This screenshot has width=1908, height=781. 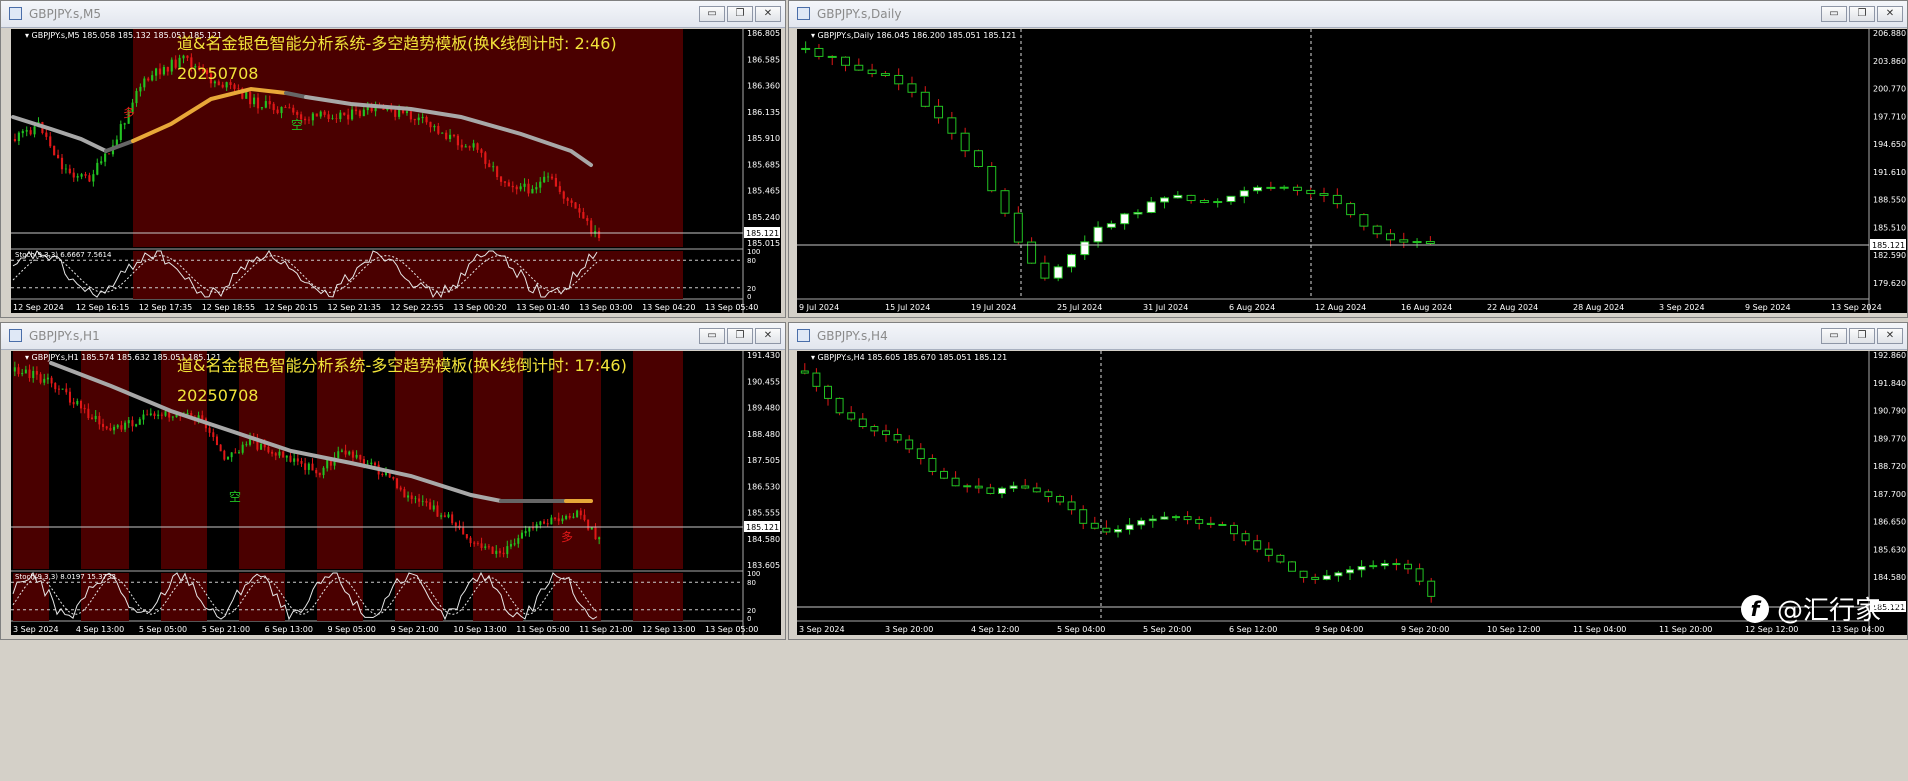 I want to click on price-tick-label: 186.530, so click(x=763, y=486).